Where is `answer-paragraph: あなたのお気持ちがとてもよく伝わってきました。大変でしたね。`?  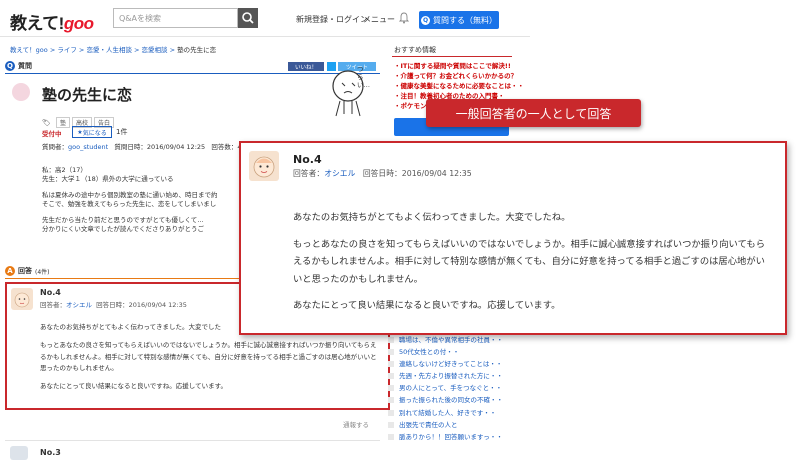
answer-paragraph: あなたのお気持ちがとてもよく伝わってきました。大変でしたね。 is located at coordinates (432, 217).